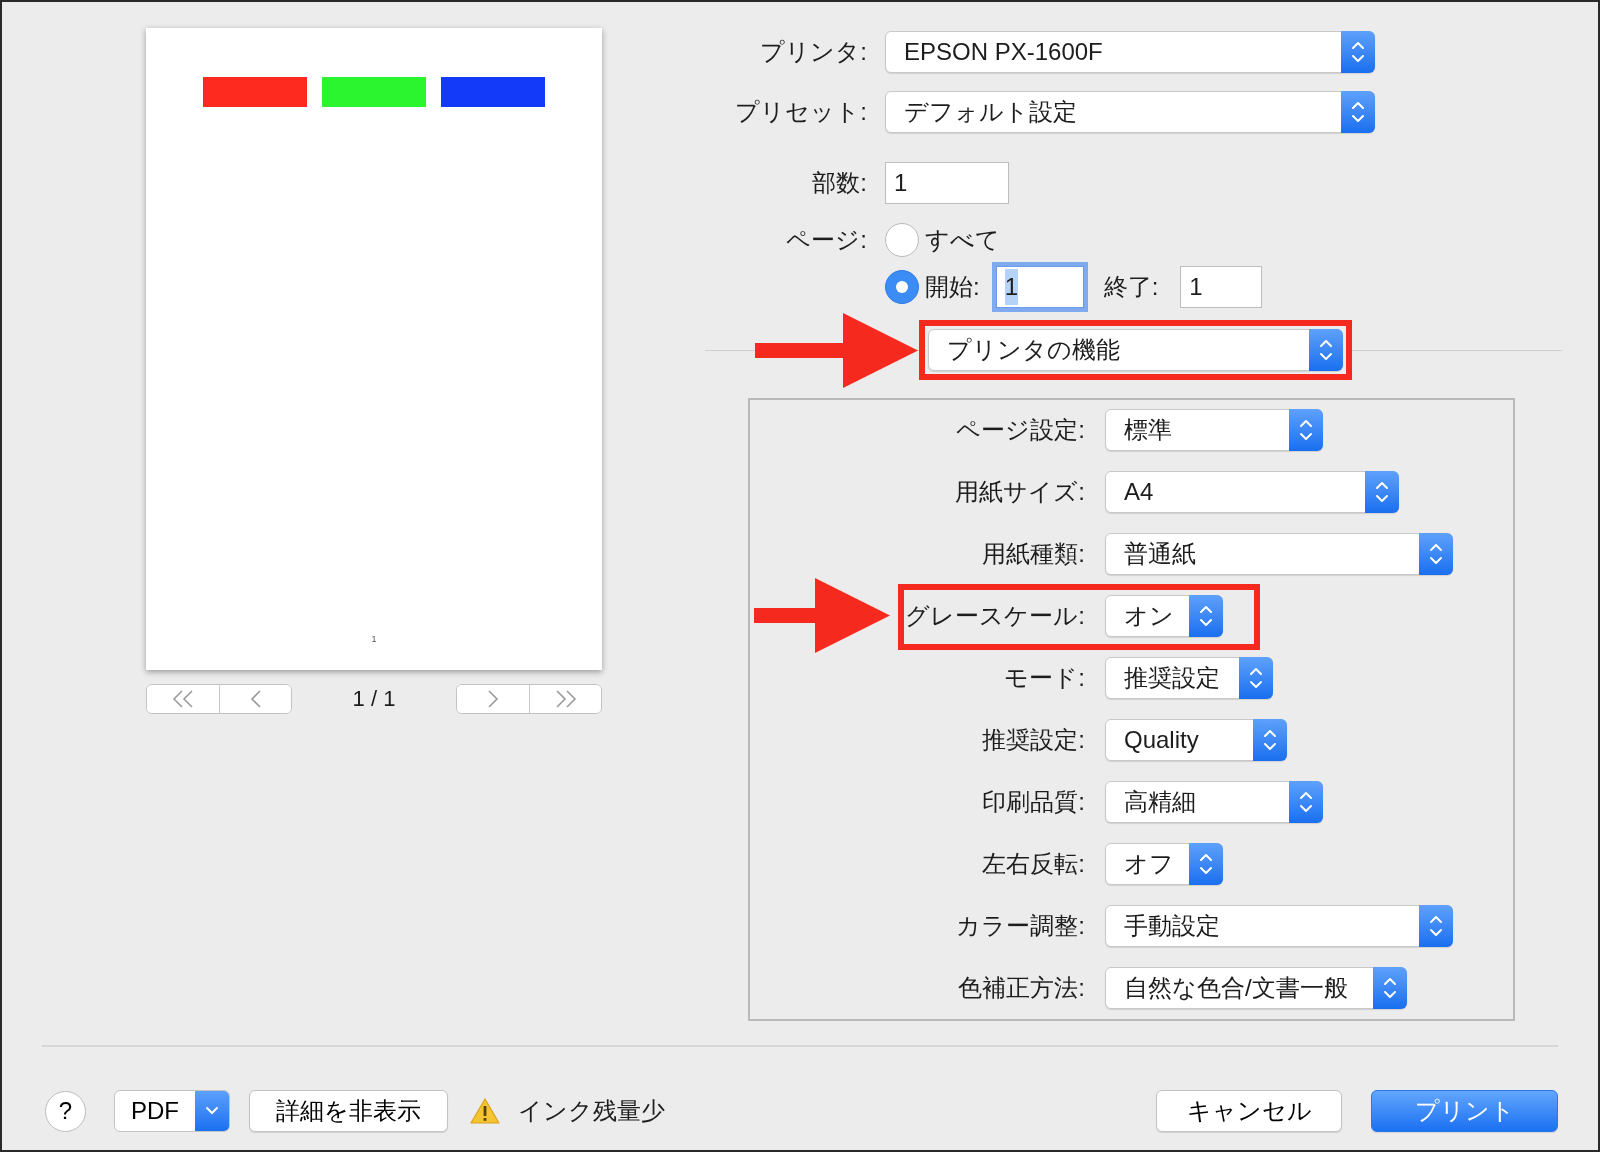 The height and width of the screenshot is (1152, 1600). I want to click on setting-label: モード:, so click(1044, 678).